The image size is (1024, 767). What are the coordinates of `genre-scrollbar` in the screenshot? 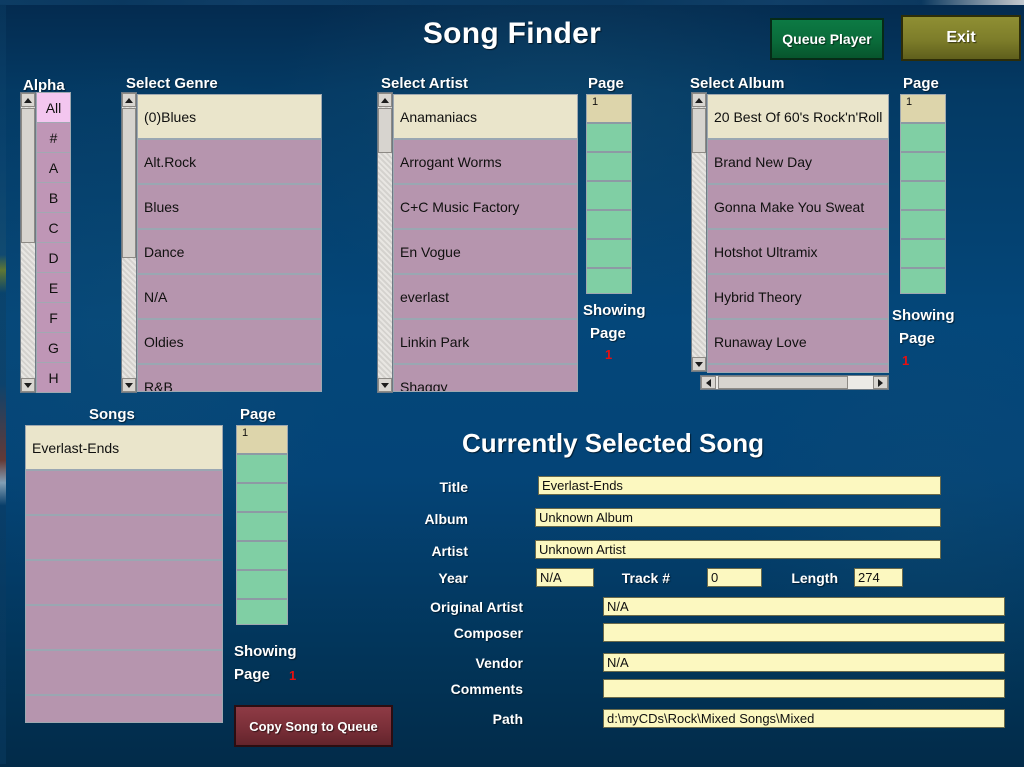 It's located at (129, 242).